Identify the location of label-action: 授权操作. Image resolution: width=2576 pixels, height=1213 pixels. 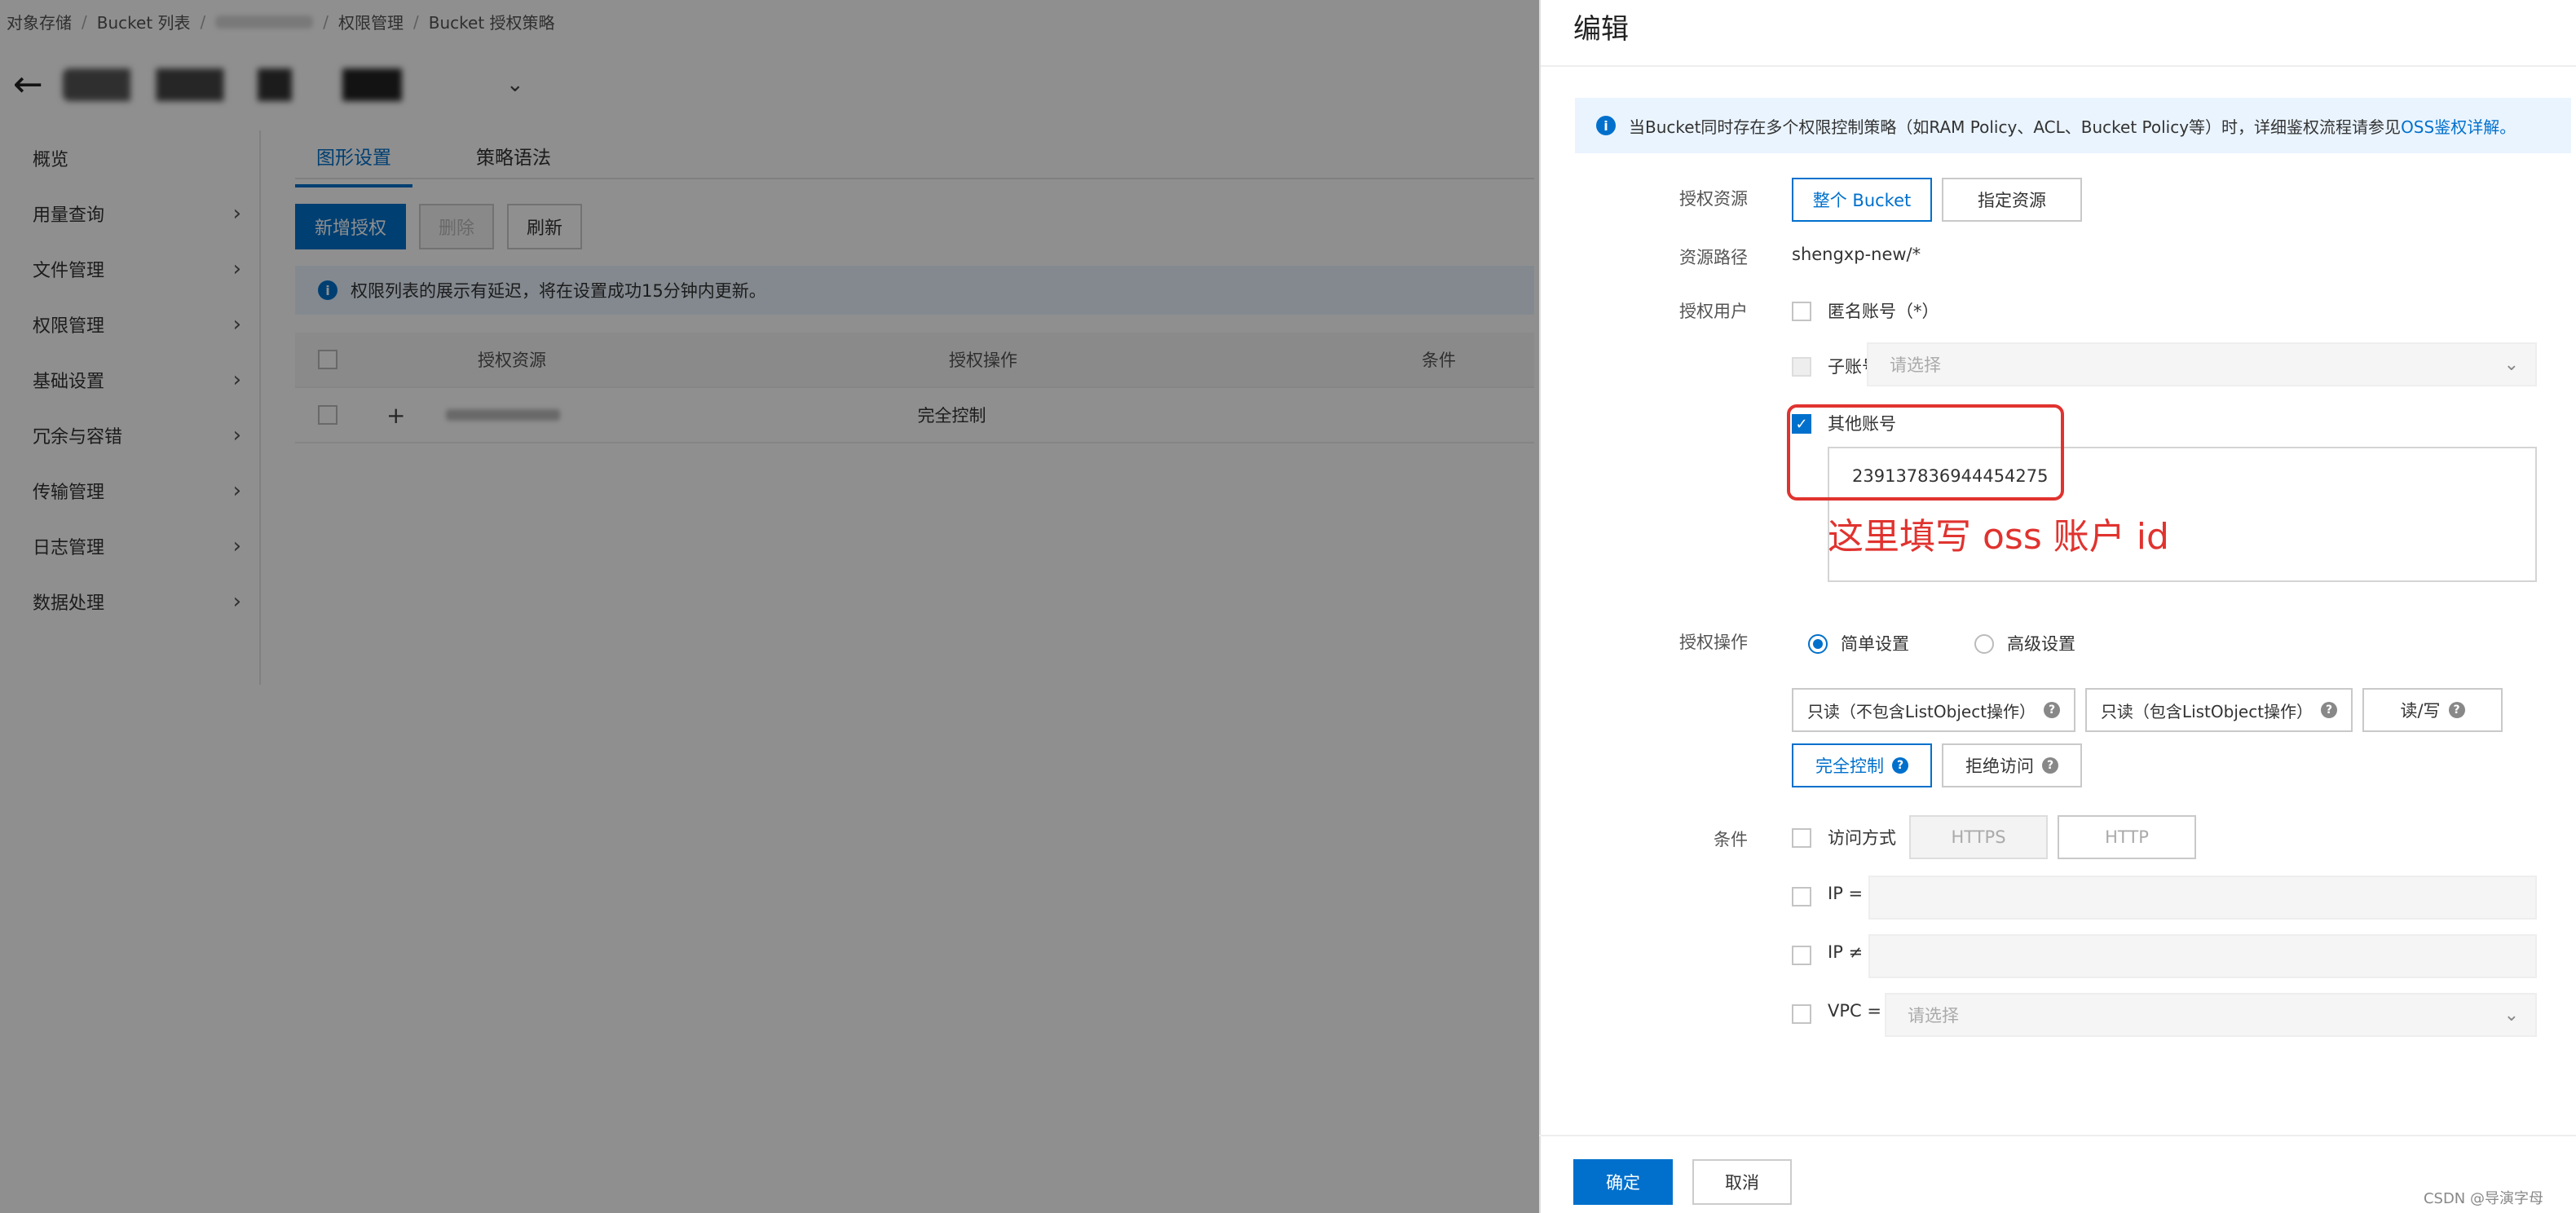
(1713, 642).